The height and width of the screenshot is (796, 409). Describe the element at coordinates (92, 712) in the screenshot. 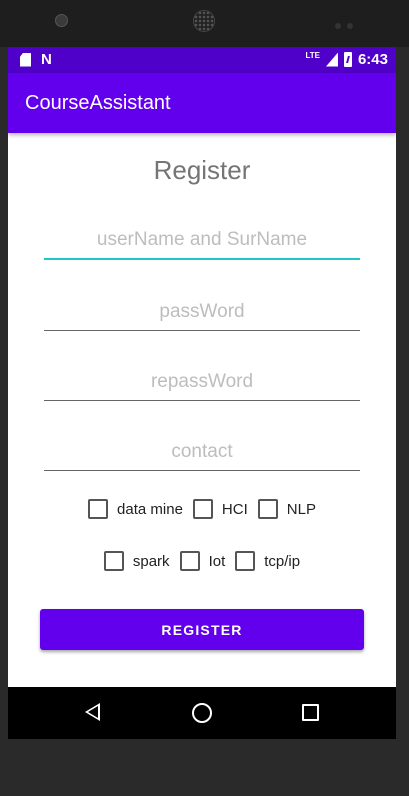

I see `back-icon` at that location.